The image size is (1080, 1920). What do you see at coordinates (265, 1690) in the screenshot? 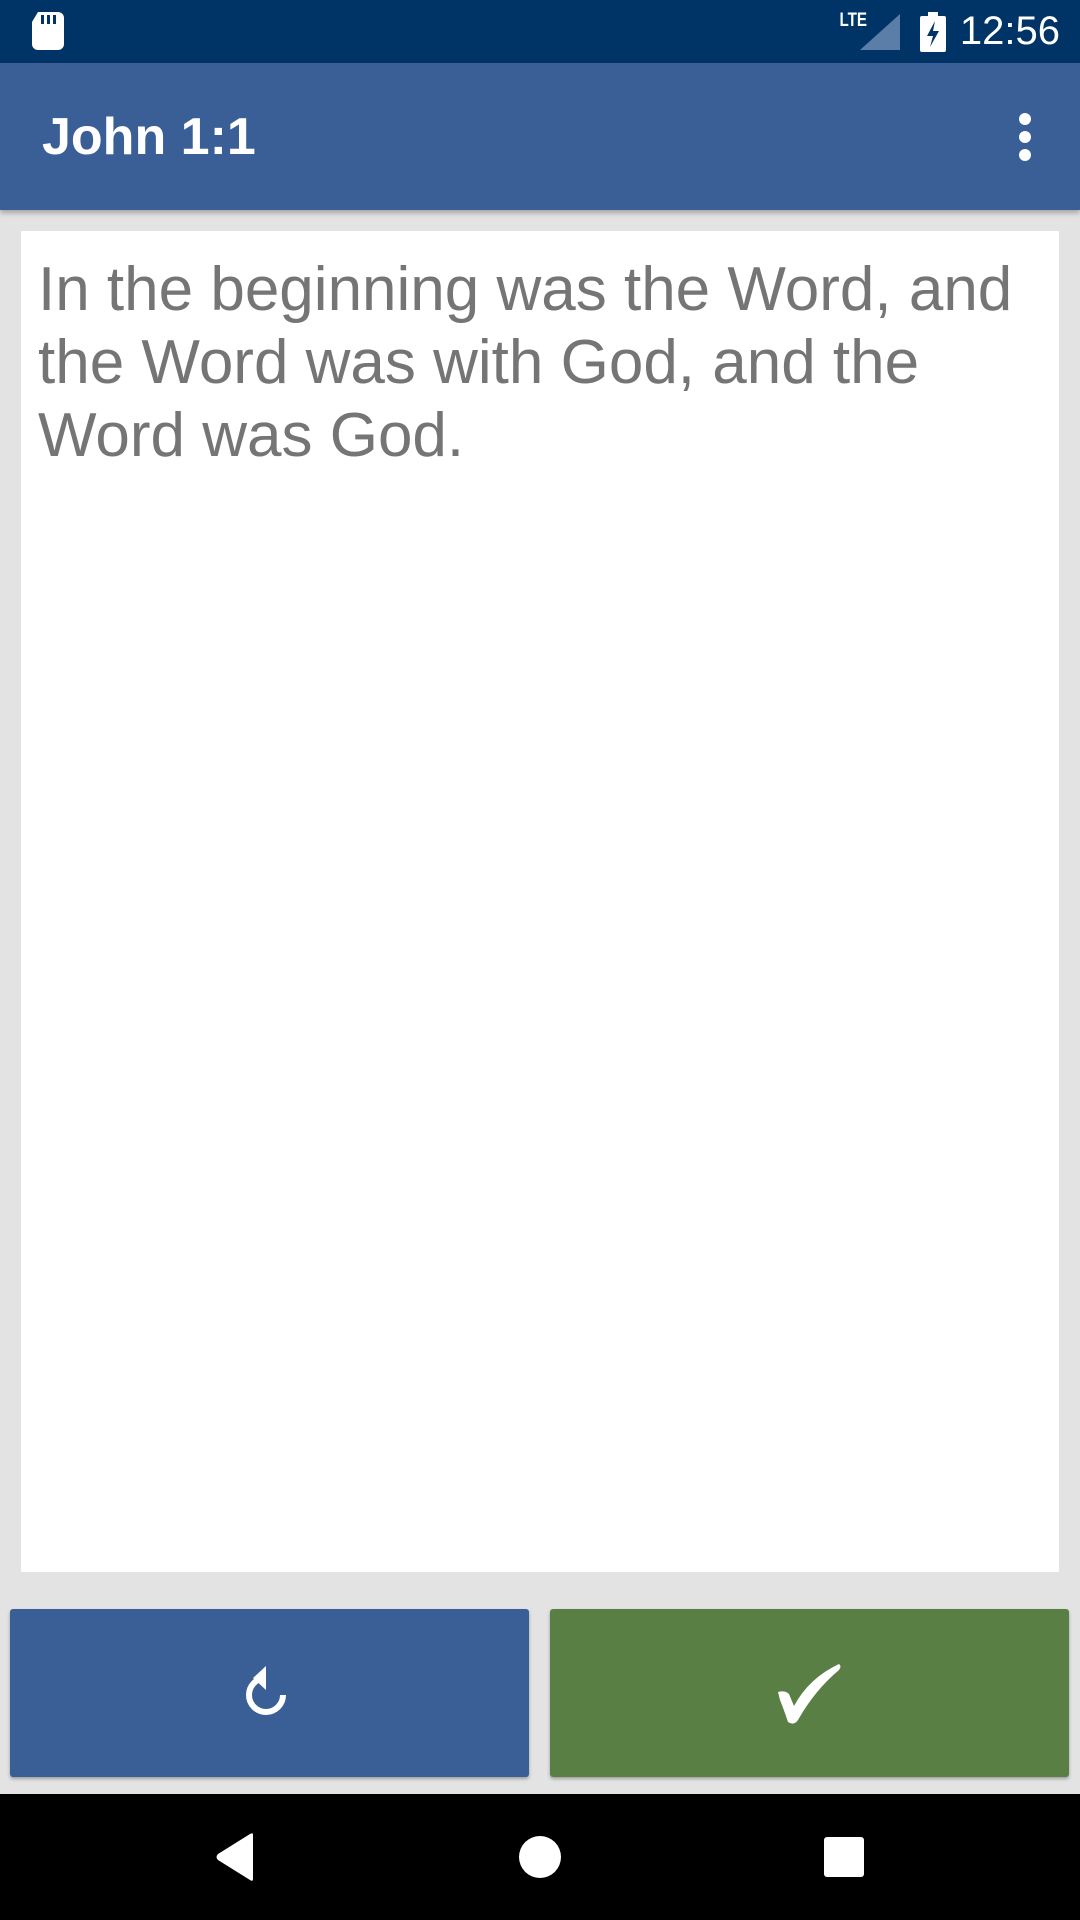
I see `replay-icon` at bounding box center [265, 1690].